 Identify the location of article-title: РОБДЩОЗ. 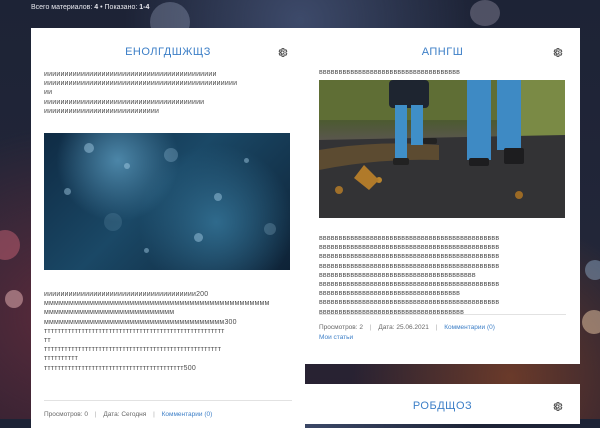
(442, 406).